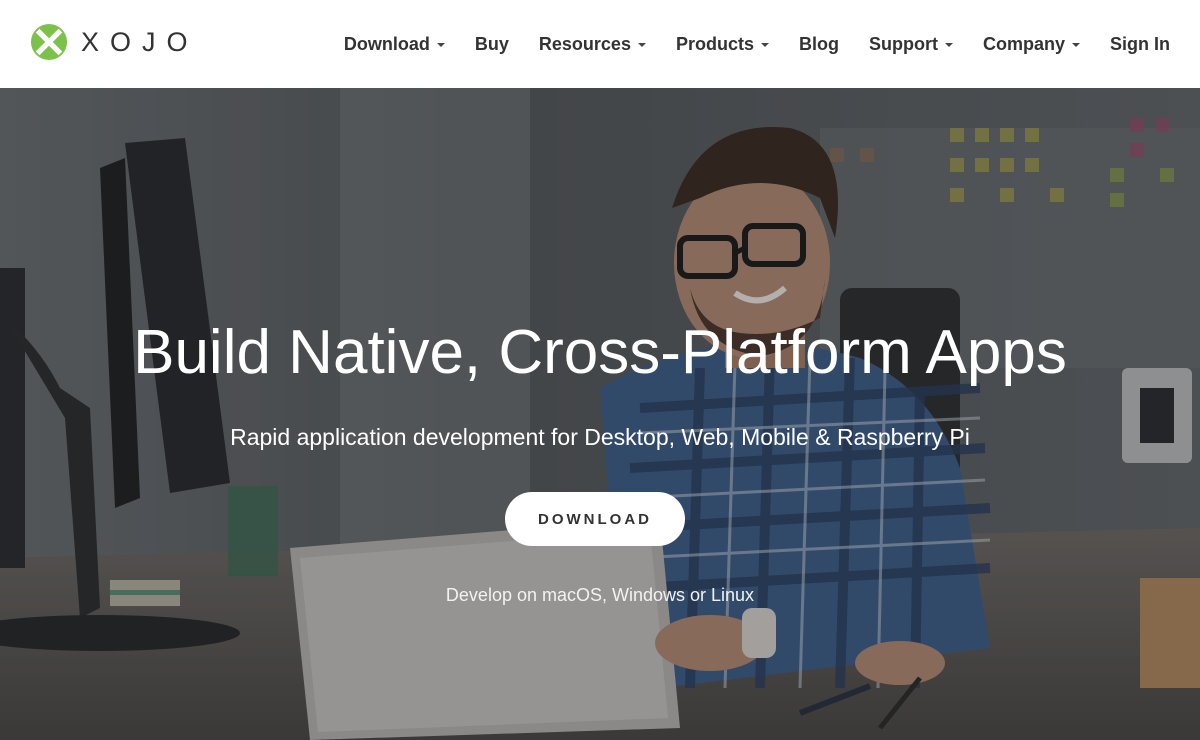 This screenshot has width=1200, height=740. Describe the element at coordinates (714, 43) in the screenshot. I see `nav-item-label: Products` at that location.